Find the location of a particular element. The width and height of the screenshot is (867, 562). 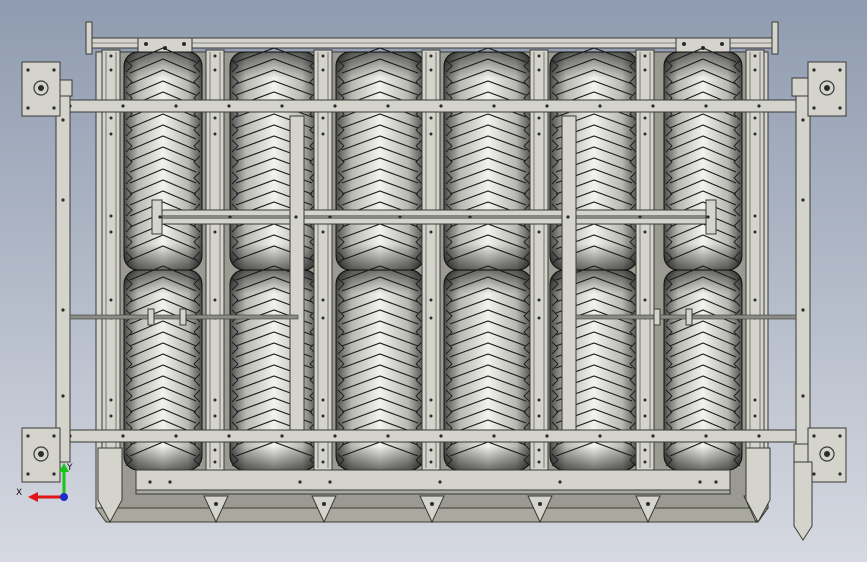

mount-bore-center is located at coordinates (41, 454).